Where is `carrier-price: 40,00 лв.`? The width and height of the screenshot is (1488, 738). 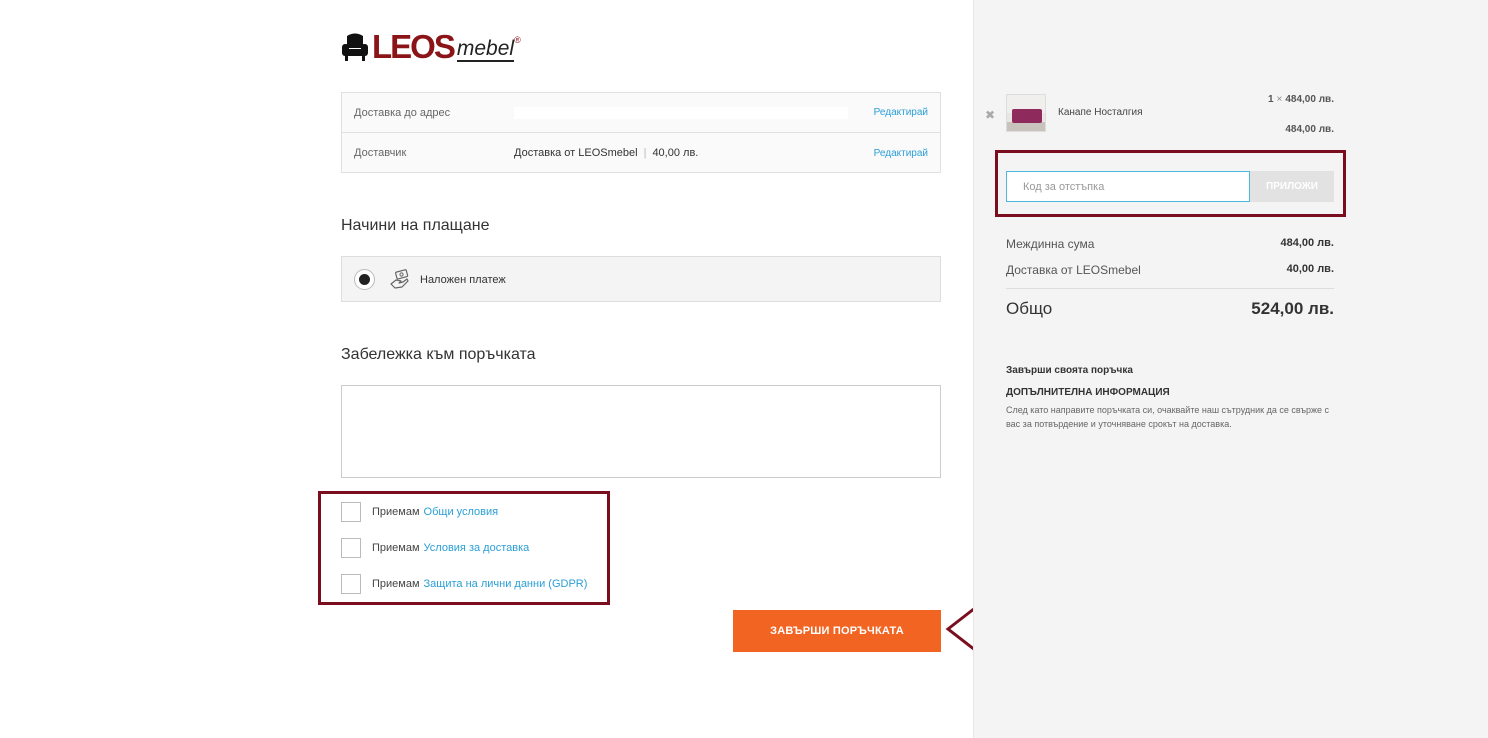
carrier-price: 40,00 лв. is located at coordinates (675, 153).